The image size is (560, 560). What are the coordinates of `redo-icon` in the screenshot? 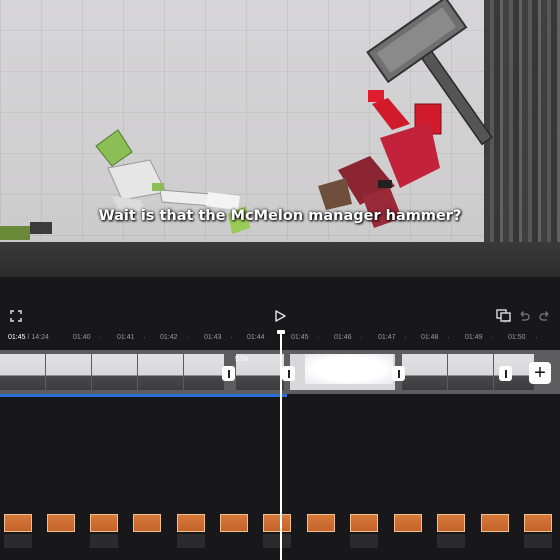 It's located at (544, 316).